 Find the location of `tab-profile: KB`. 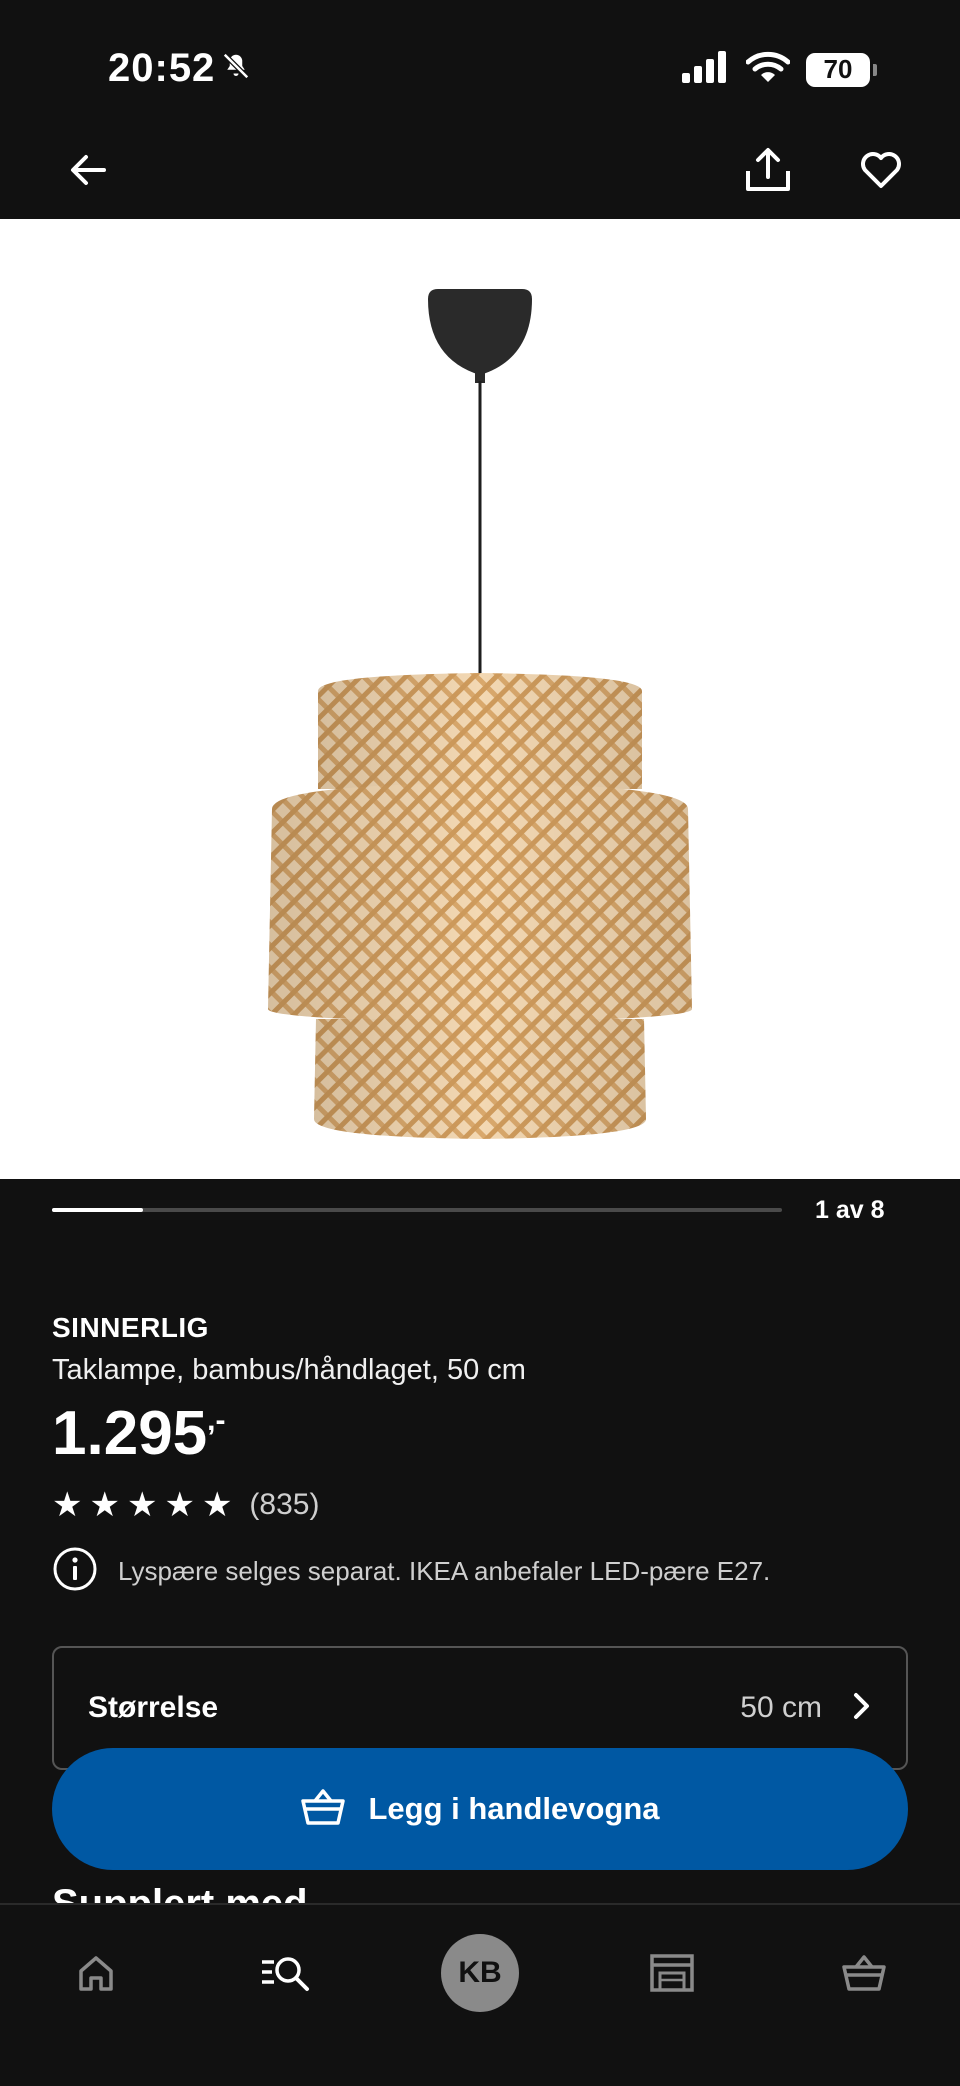

tab-profile: KB is located at coordinates (480, 1973).